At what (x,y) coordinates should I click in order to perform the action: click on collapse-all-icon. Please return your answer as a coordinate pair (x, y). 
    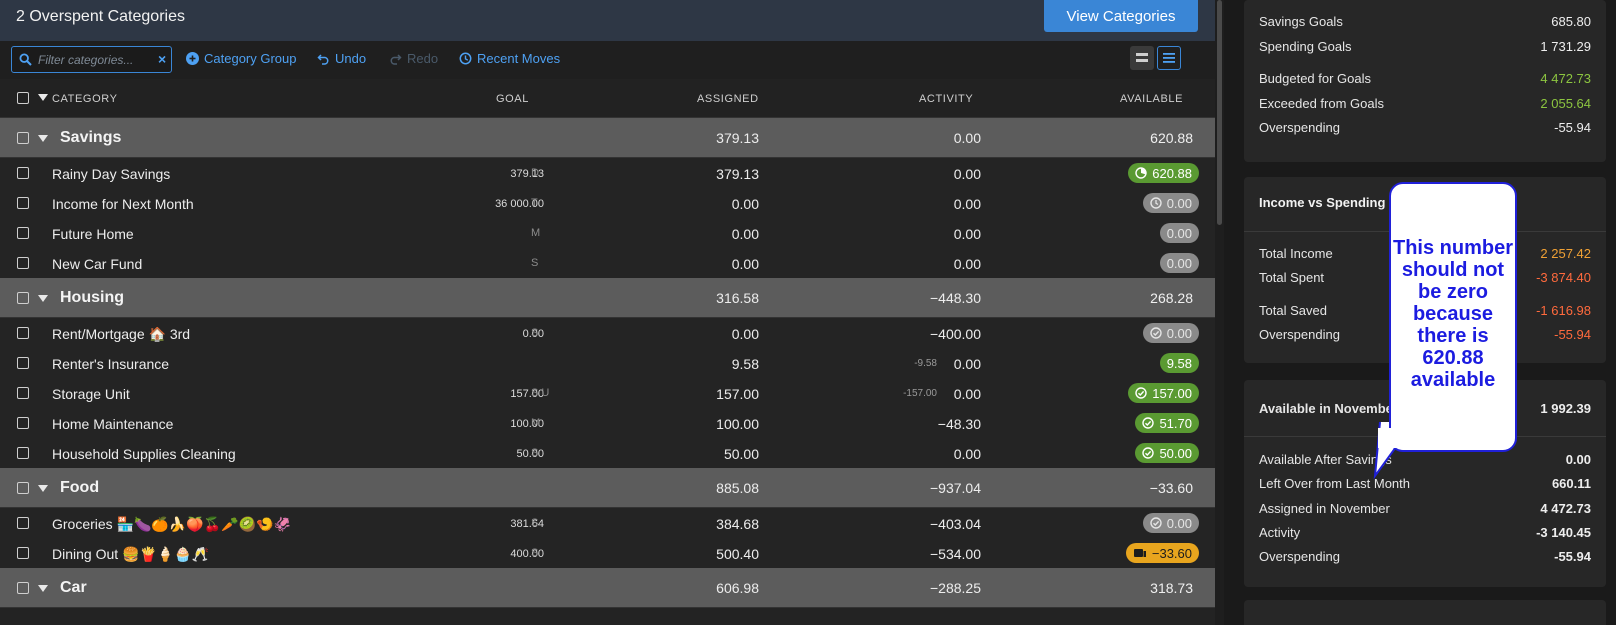
    Looking at the image, I should click on (43, 97).